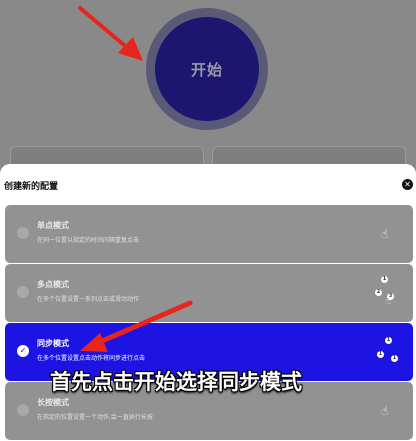 The width and height of the screenshot is (416, 441). Describe the element at coordinates (209, 293) in the screenshot. I see `mode-item-multi: 多点模式 在多个位置设置一系列点击或滑动动作 1 2 3 ☝` at that location.